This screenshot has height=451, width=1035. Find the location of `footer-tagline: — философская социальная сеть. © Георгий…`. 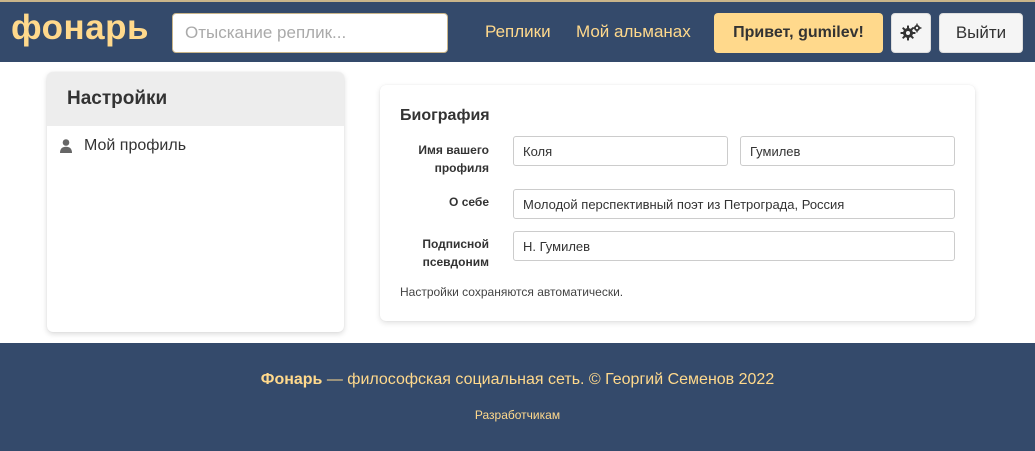

footer-tagline: — философская социальная сеть. © Георгий… is located at coordinates (548, 379).